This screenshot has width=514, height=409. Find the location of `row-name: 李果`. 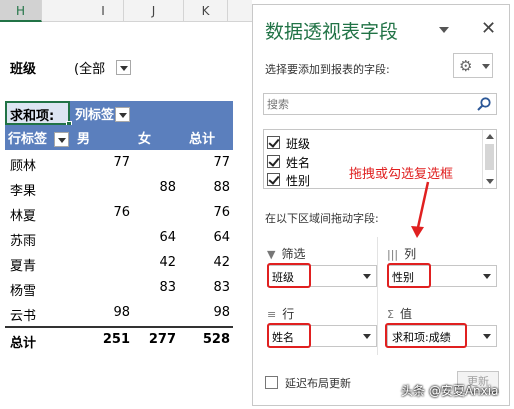

row-name: 李果 is located at coordinates (23, 191).